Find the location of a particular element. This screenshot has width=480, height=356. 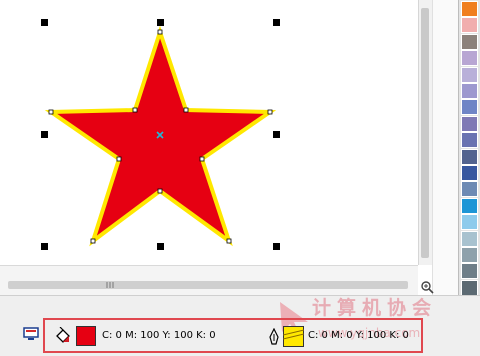

selection-handle-bottom-center is located at coordinates (160, 246).